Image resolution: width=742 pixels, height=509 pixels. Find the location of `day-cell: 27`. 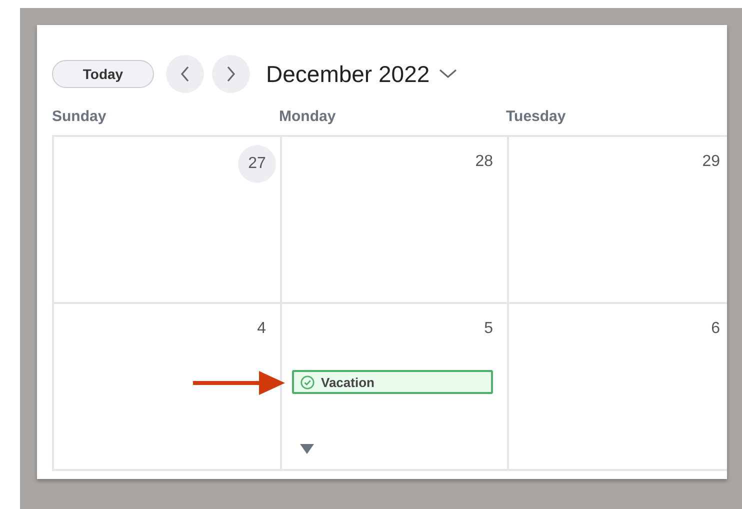

day-cell: 27 is located at coordinates (168, 220).